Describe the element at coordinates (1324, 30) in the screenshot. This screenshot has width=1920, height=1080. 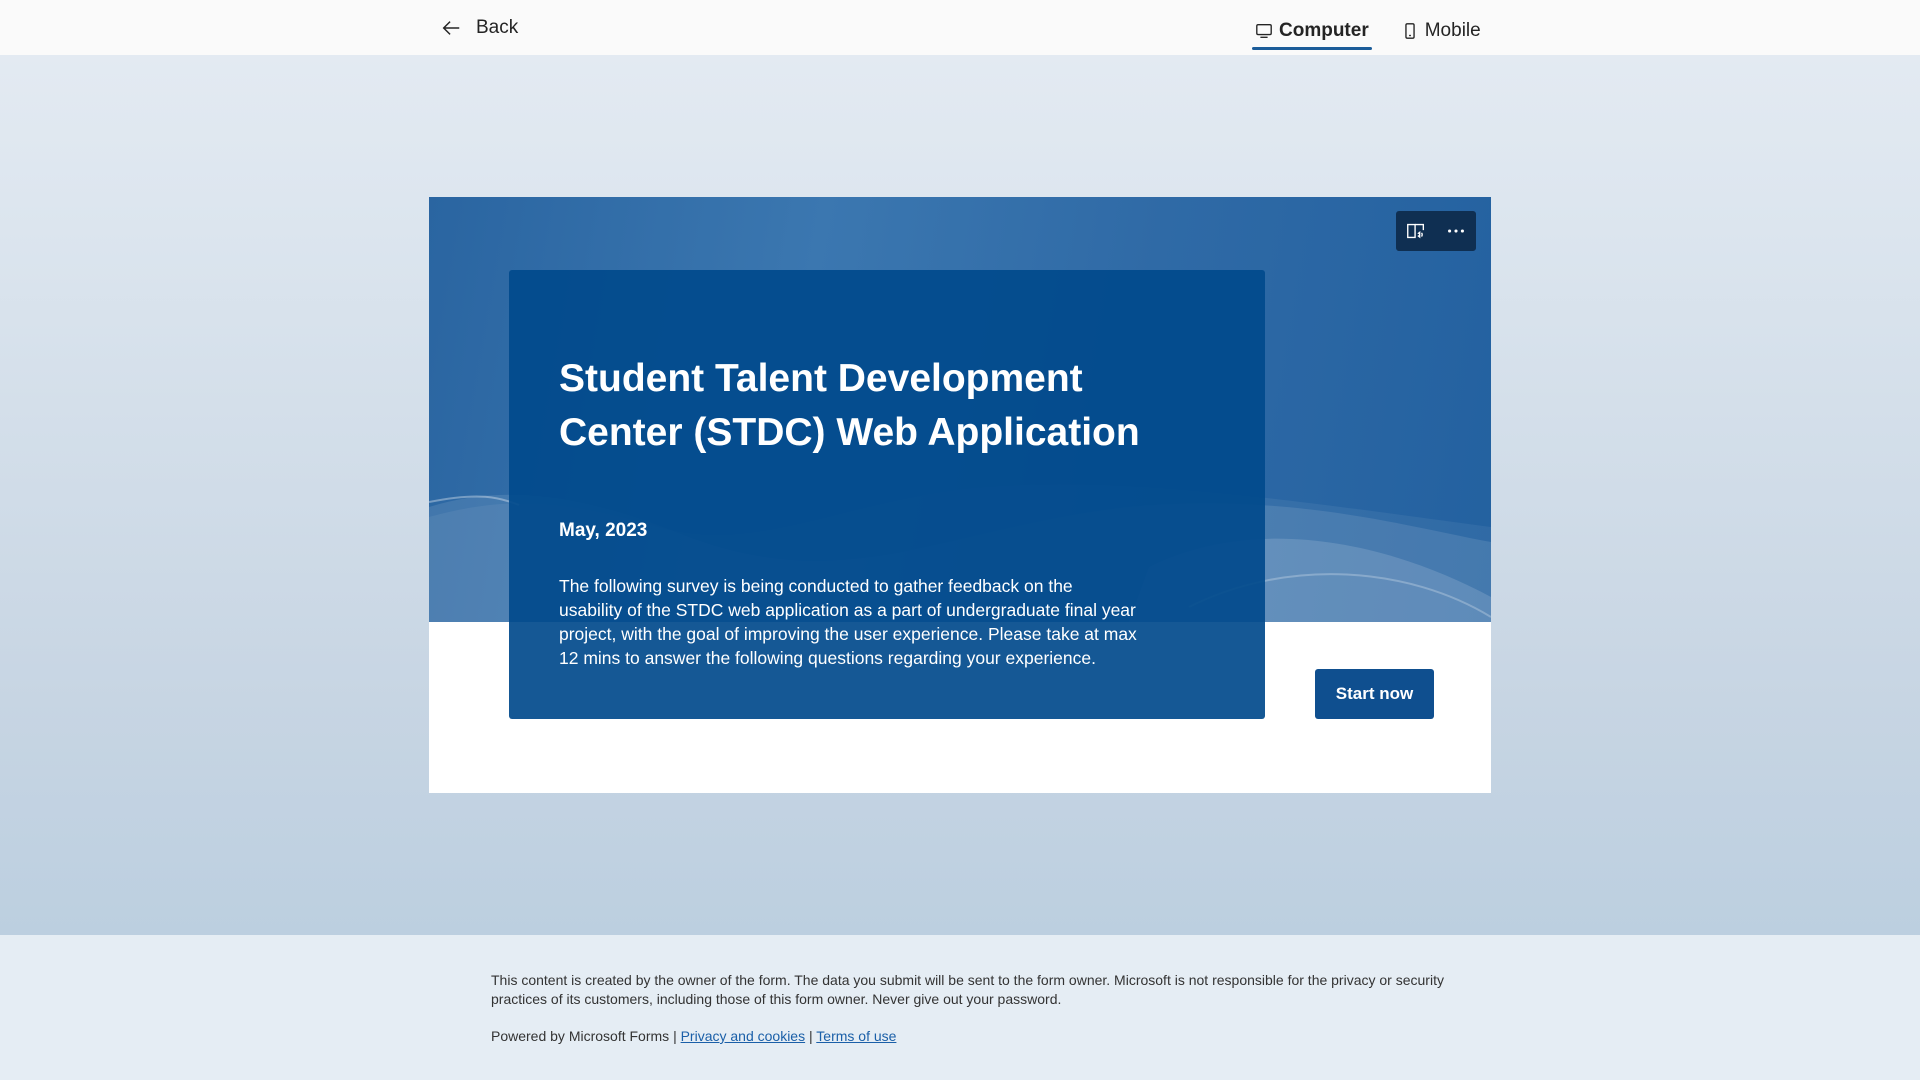
I see `tab-computer-label: Computer` at that location.